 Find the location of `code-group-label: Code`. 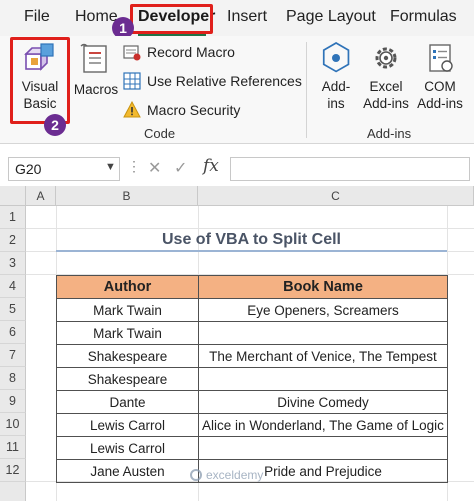

code-group-label: Code is located at coordinates (160, 133).